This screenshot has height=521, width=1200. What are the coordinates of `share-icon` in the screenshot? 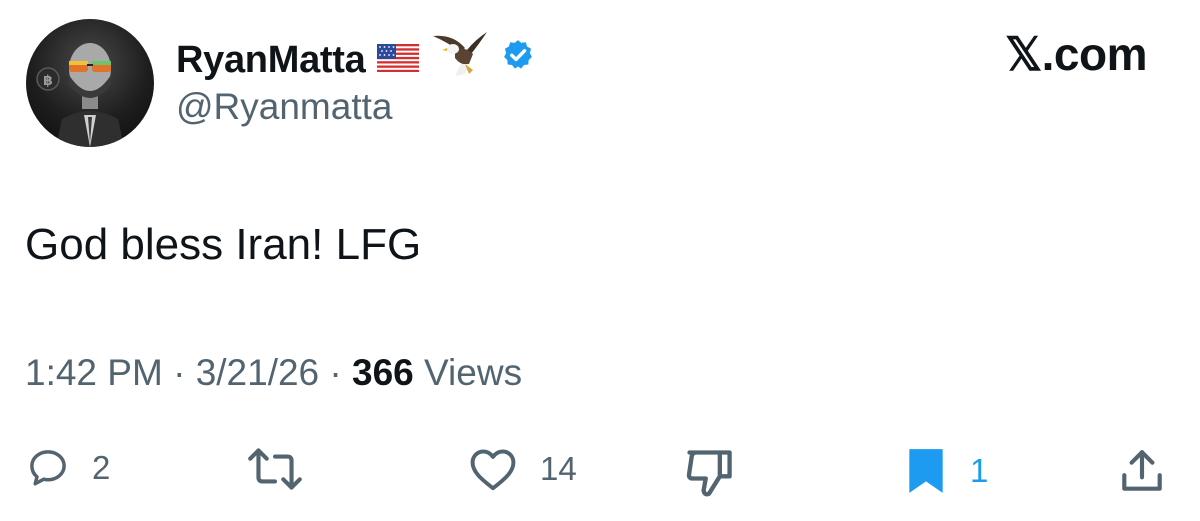 It's located at (1142, 470).